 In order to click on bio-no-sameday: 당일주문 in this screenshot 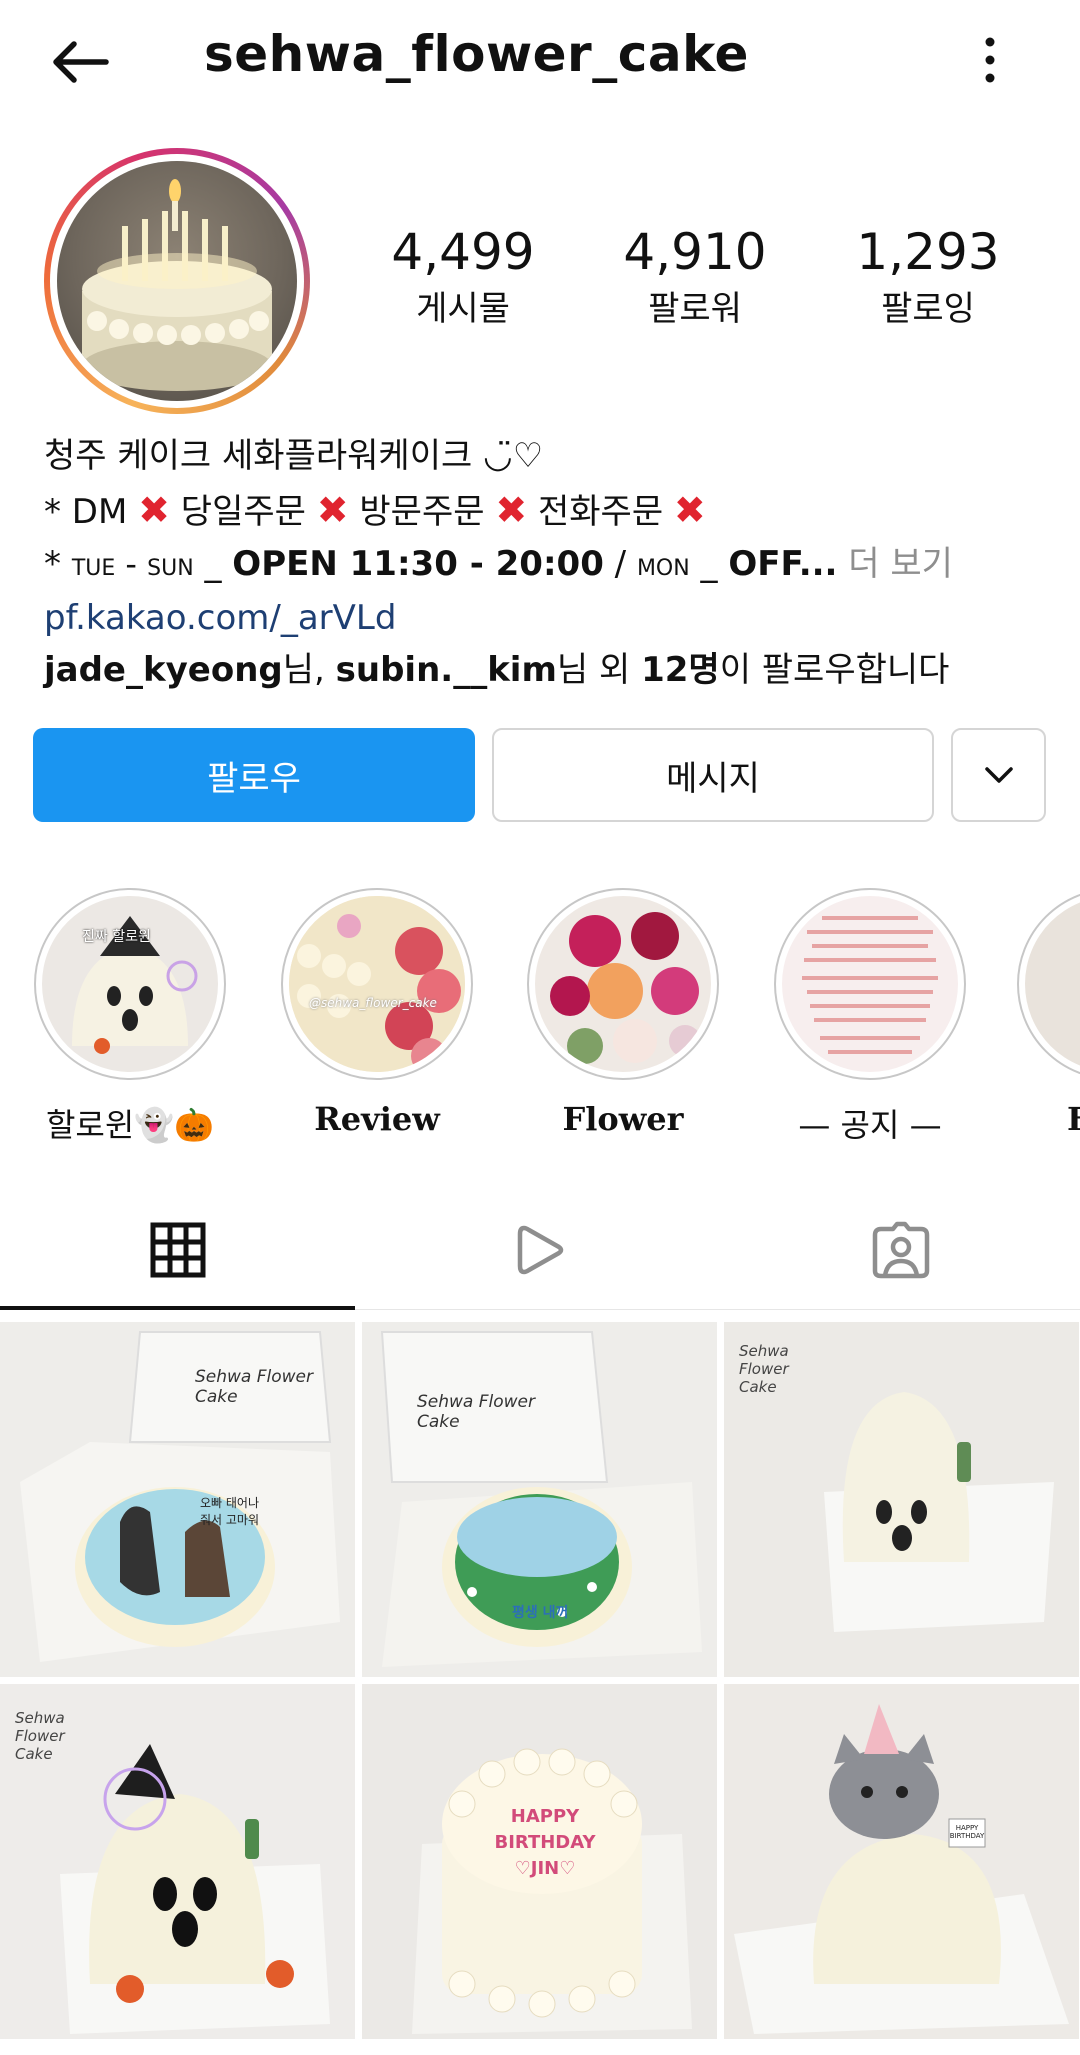, I will do `click(243, 512)`.